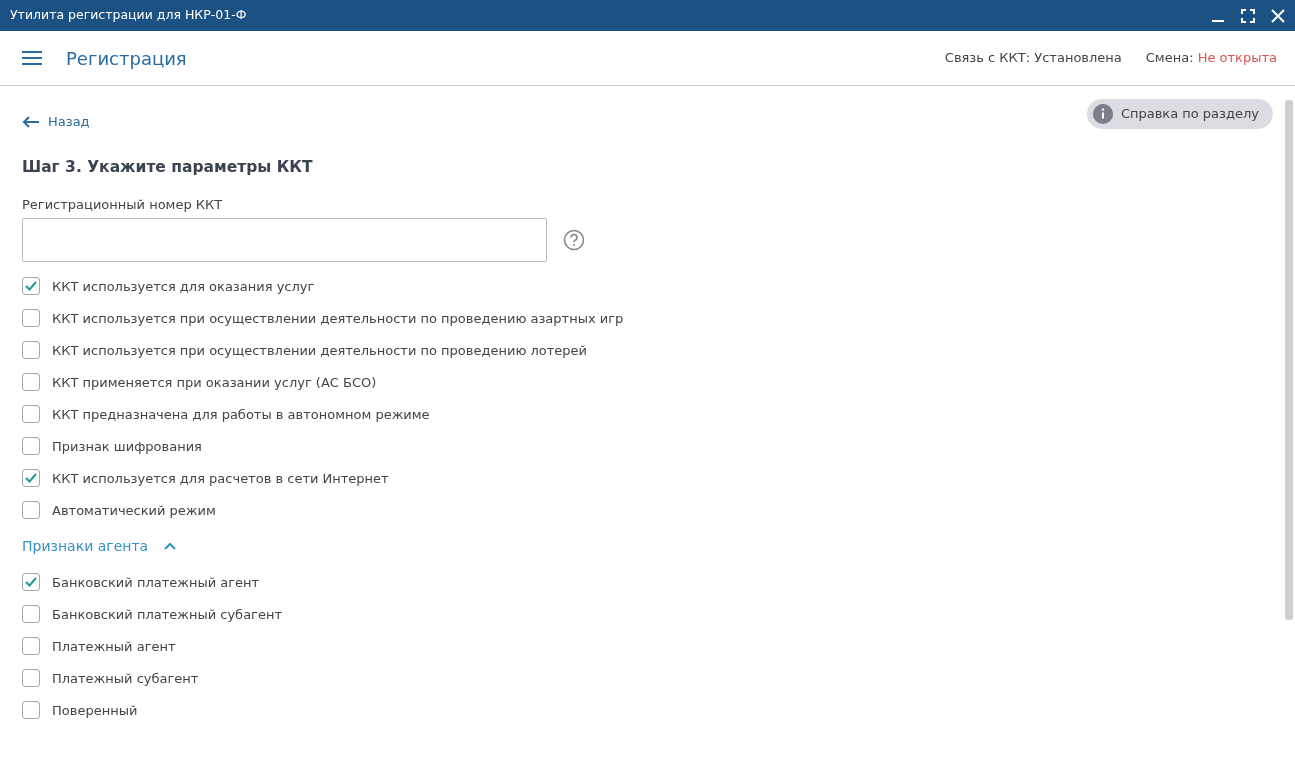  I want to click on window-title: Утилита регистрации для НКР-01-Ф, so click(128, 15).